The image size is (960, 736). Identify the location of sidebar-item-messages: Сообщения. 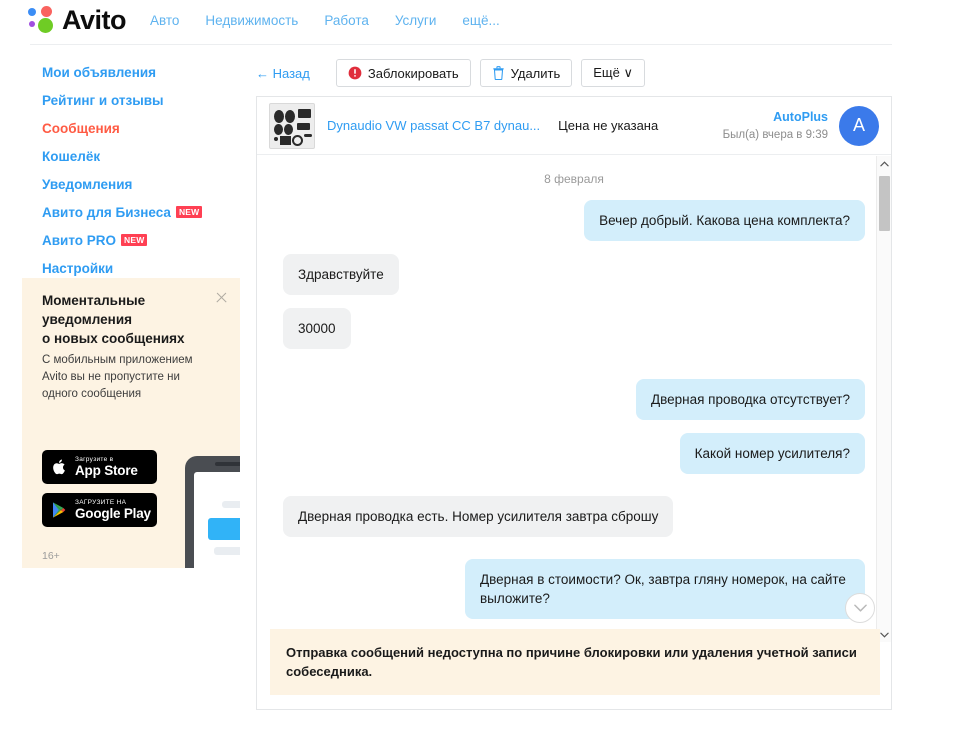
(141, 129).